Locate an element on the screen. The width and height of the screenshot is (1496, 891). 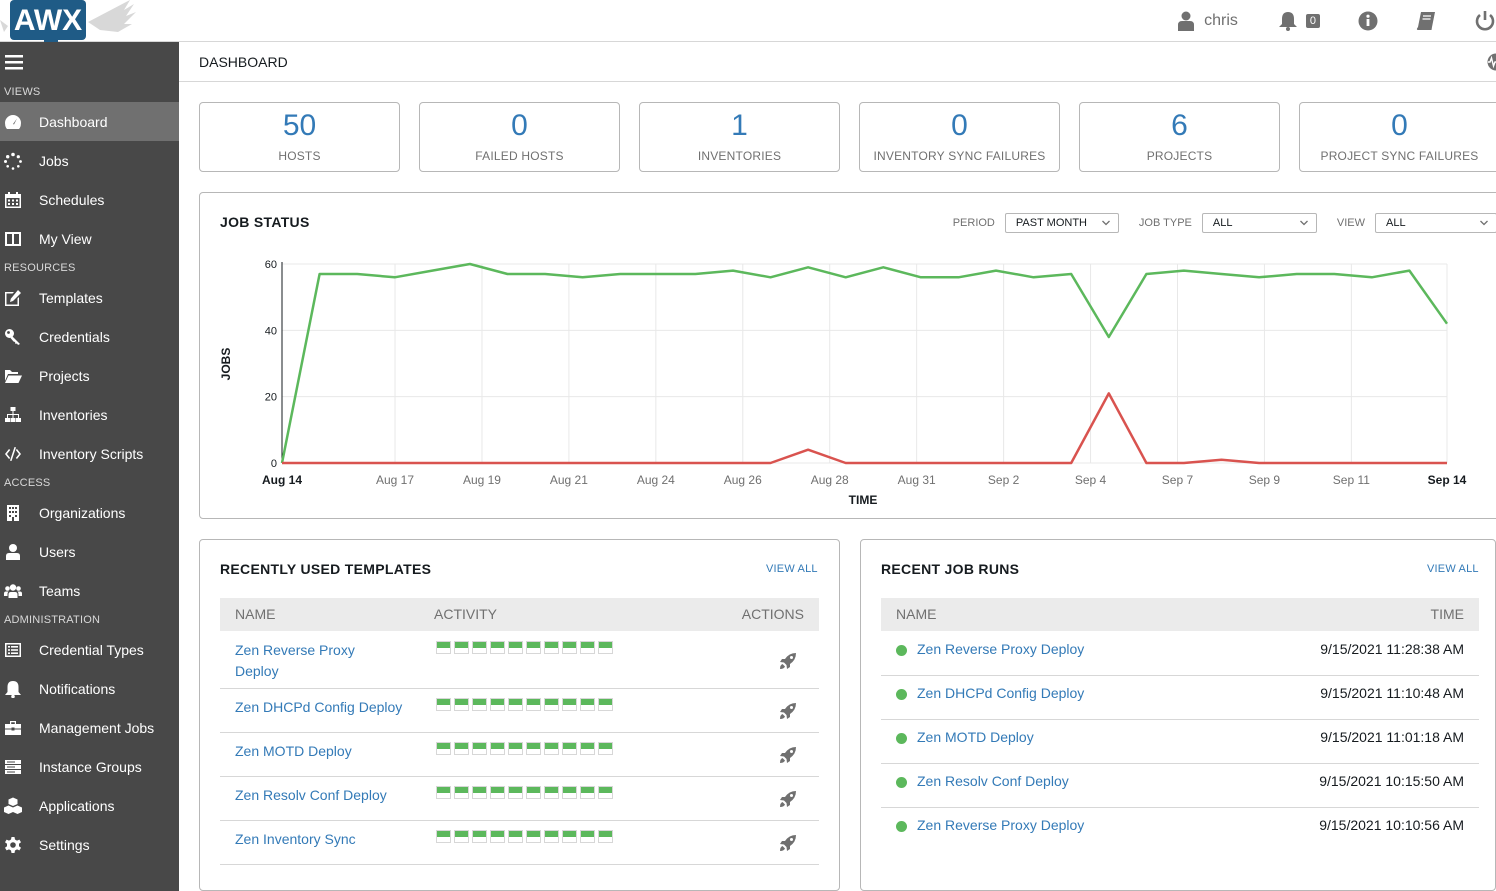
sidebar-item-projects: Projects is located at coordinates (89, 375).